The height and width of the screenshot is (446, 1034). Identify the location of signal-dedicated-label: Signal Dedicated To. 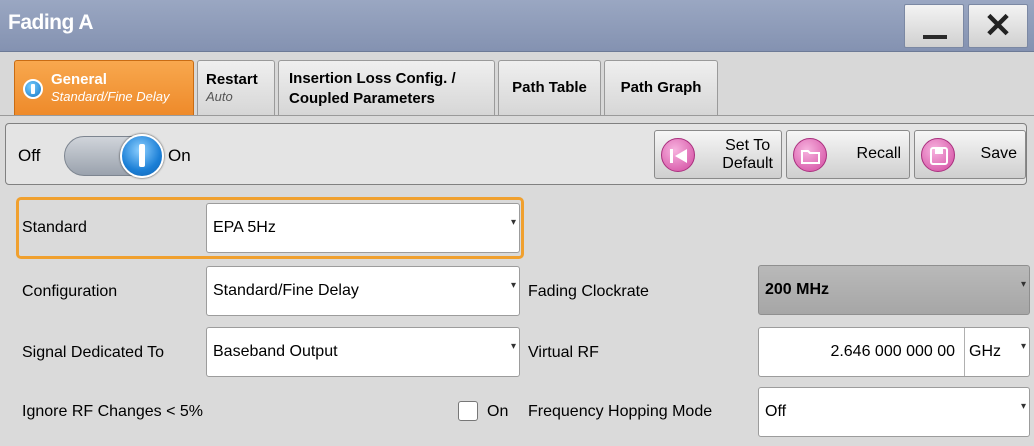
(93, 352).